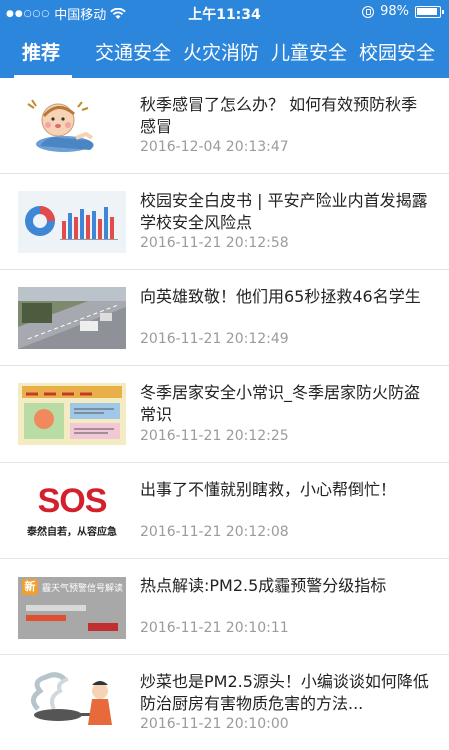  Describe the element at coordinates (286, 116) in the screenshot. I see `news-title: 秋季感冒了怎么办？ 如何有效预防秋季感冒` at that location.